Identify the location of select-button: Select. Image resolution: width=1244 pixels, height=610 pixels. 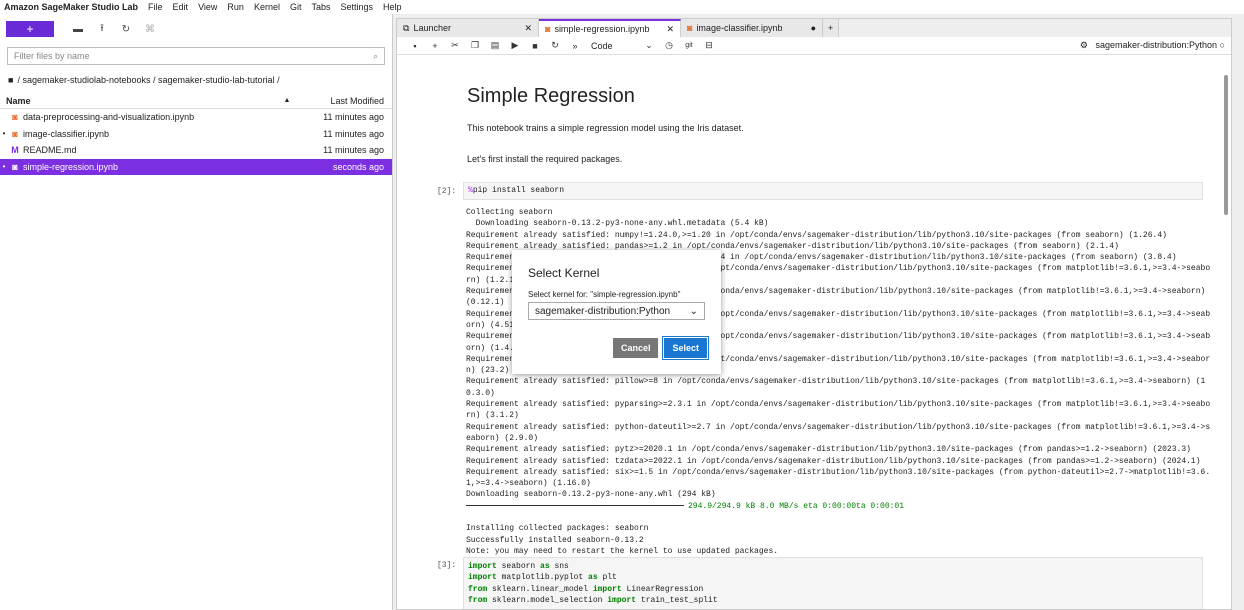
(685, 348).